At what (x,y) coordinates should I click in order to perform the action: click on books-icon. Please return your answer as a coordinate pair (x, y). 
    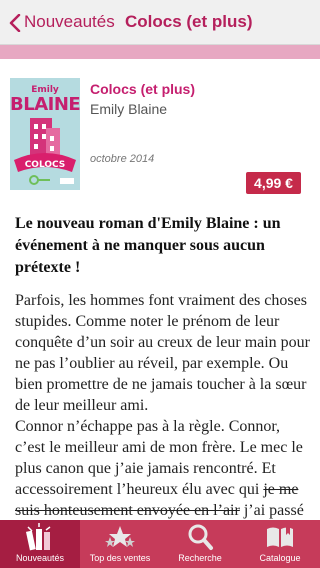
    Looking at the image, I should click on (38, 537).